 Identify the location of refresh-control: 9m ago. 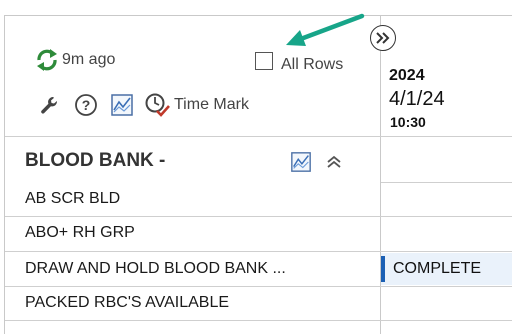
(74, 60).